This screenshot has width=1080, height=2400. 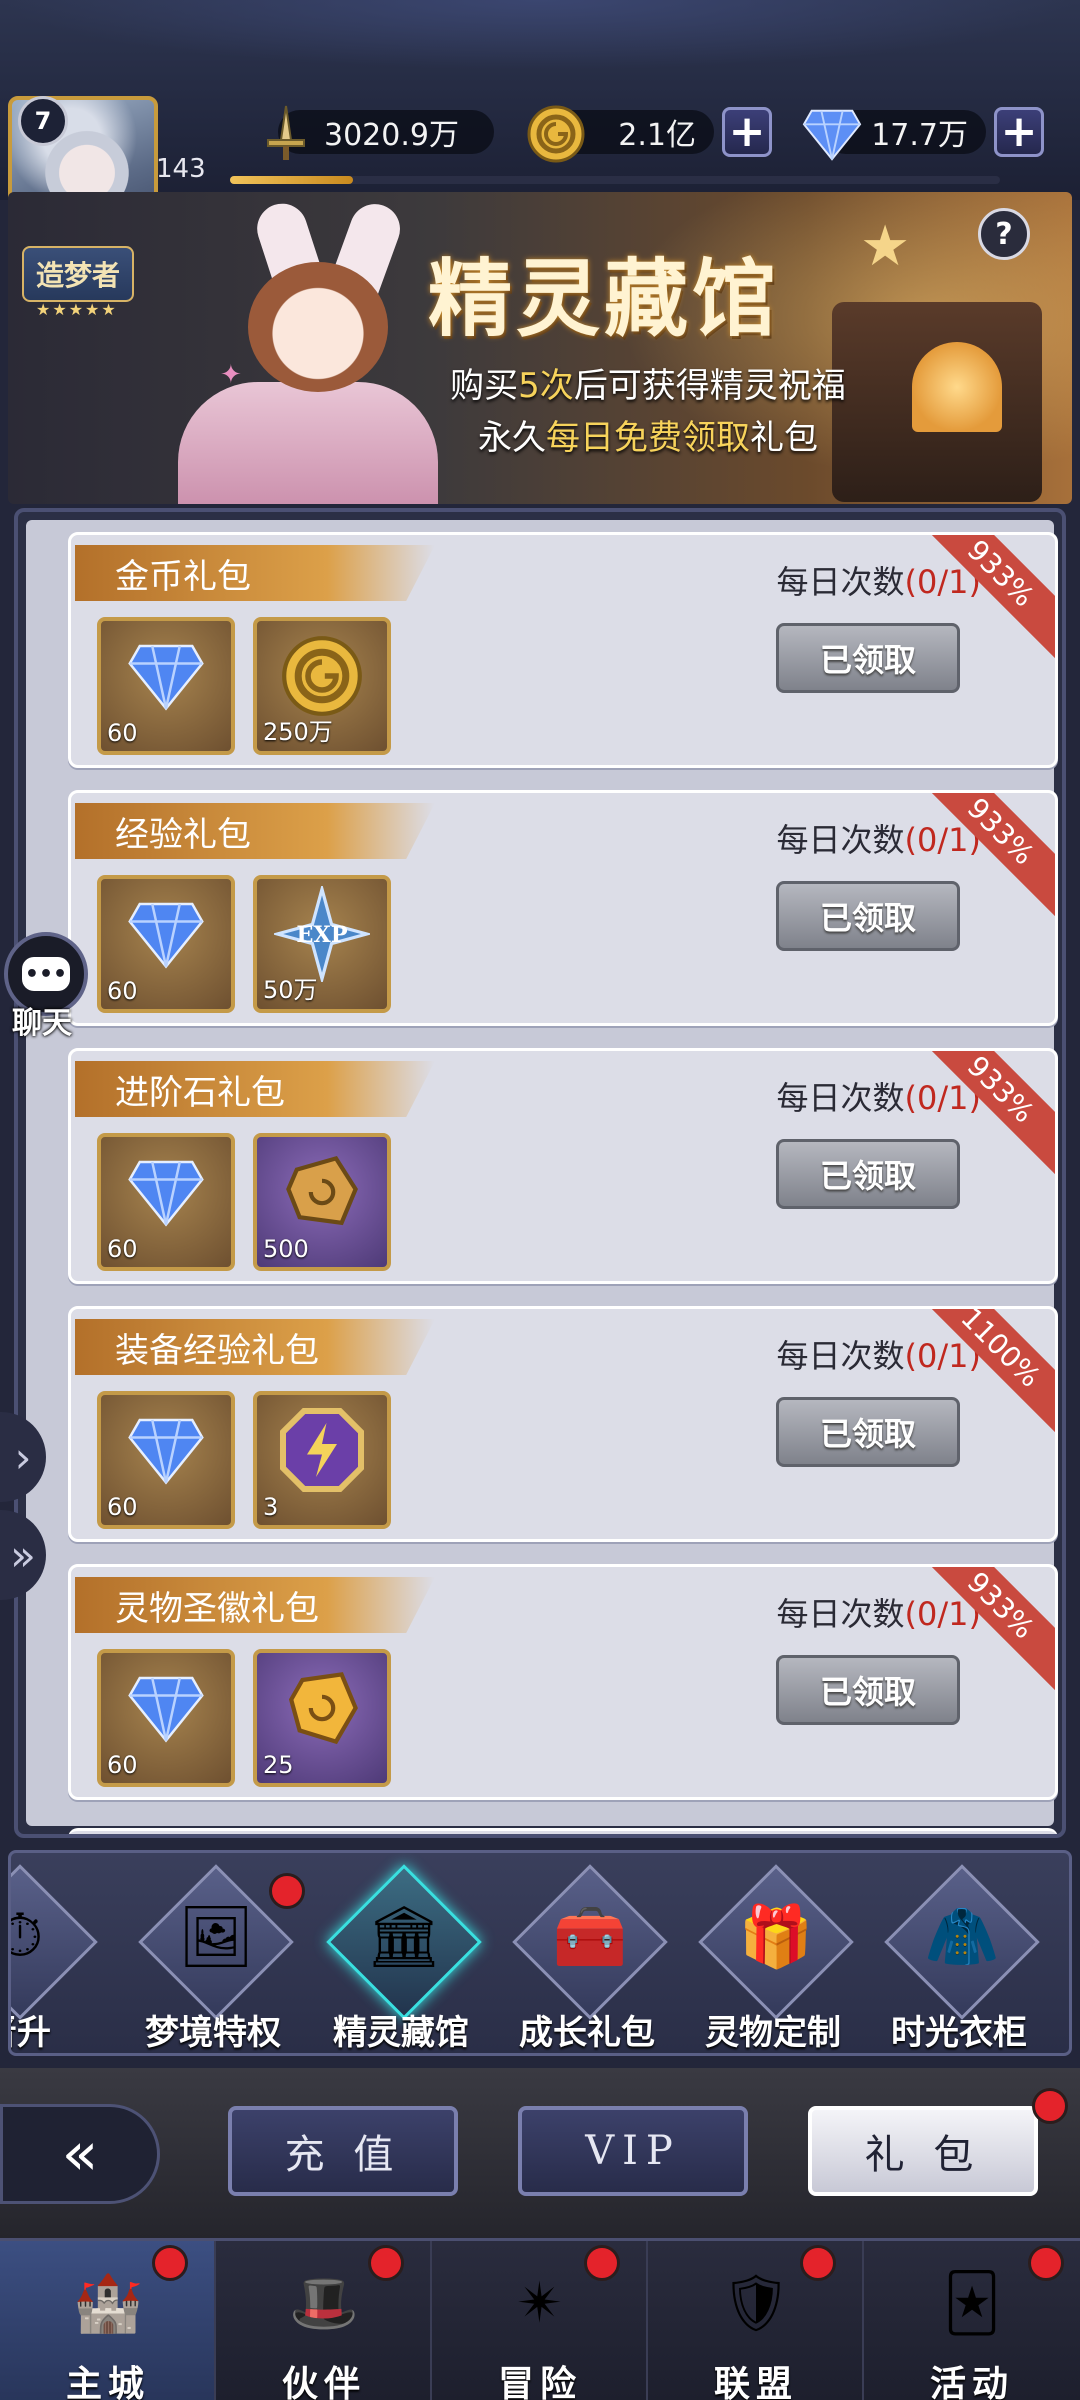 What do you see at coordinates (321, 935) in the screenshot?
I see `svg-text: EXP` at bounding box center [321, 935].